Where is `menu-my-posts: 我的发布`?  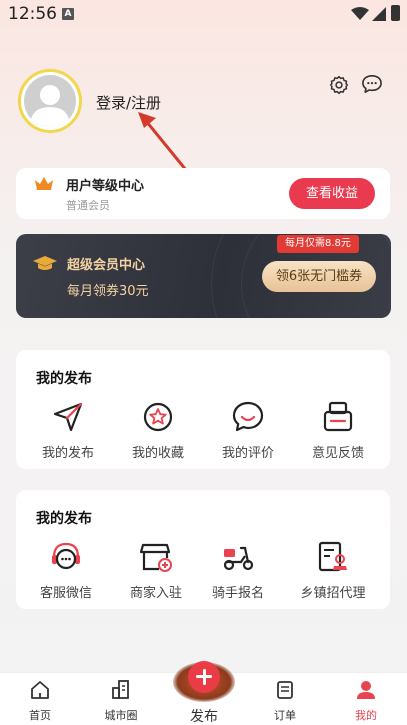 menu-my-posts: 我的发布 is located at coordinates (68, 430).